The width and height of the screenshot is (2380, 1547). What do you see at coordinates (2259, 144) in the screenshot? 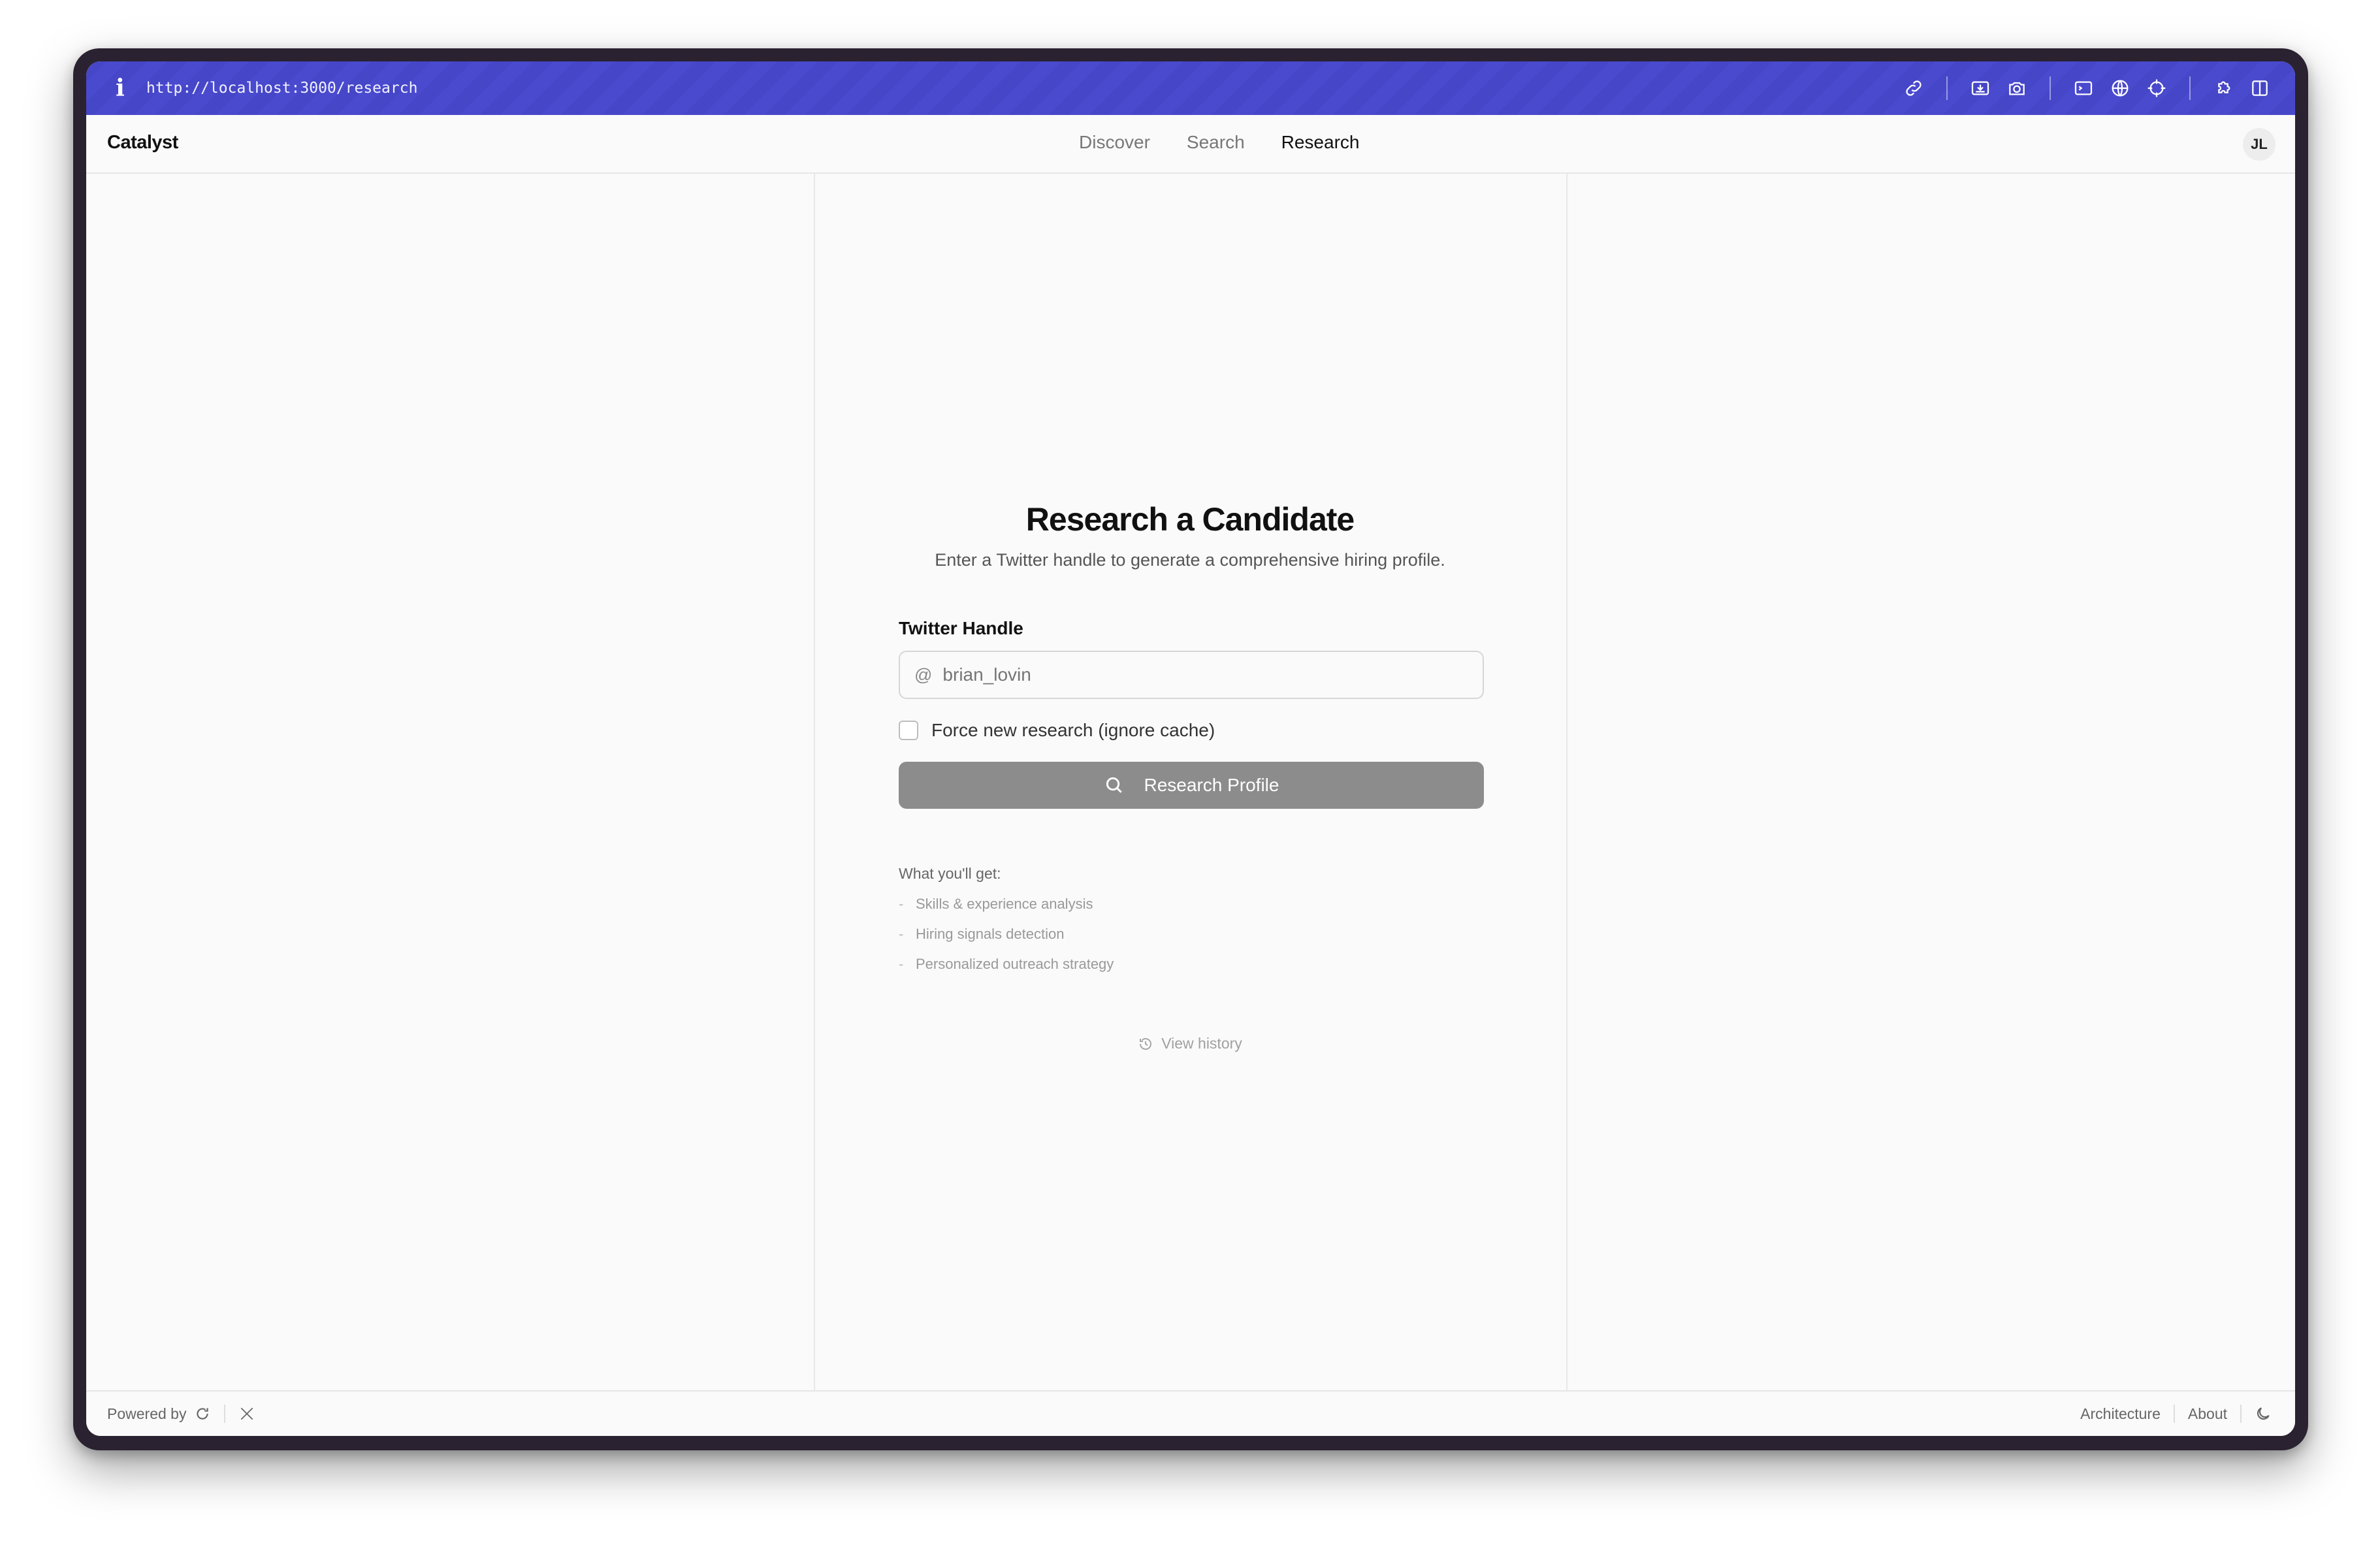
I see `avatar: JL` at bounding box center [2259, 144].